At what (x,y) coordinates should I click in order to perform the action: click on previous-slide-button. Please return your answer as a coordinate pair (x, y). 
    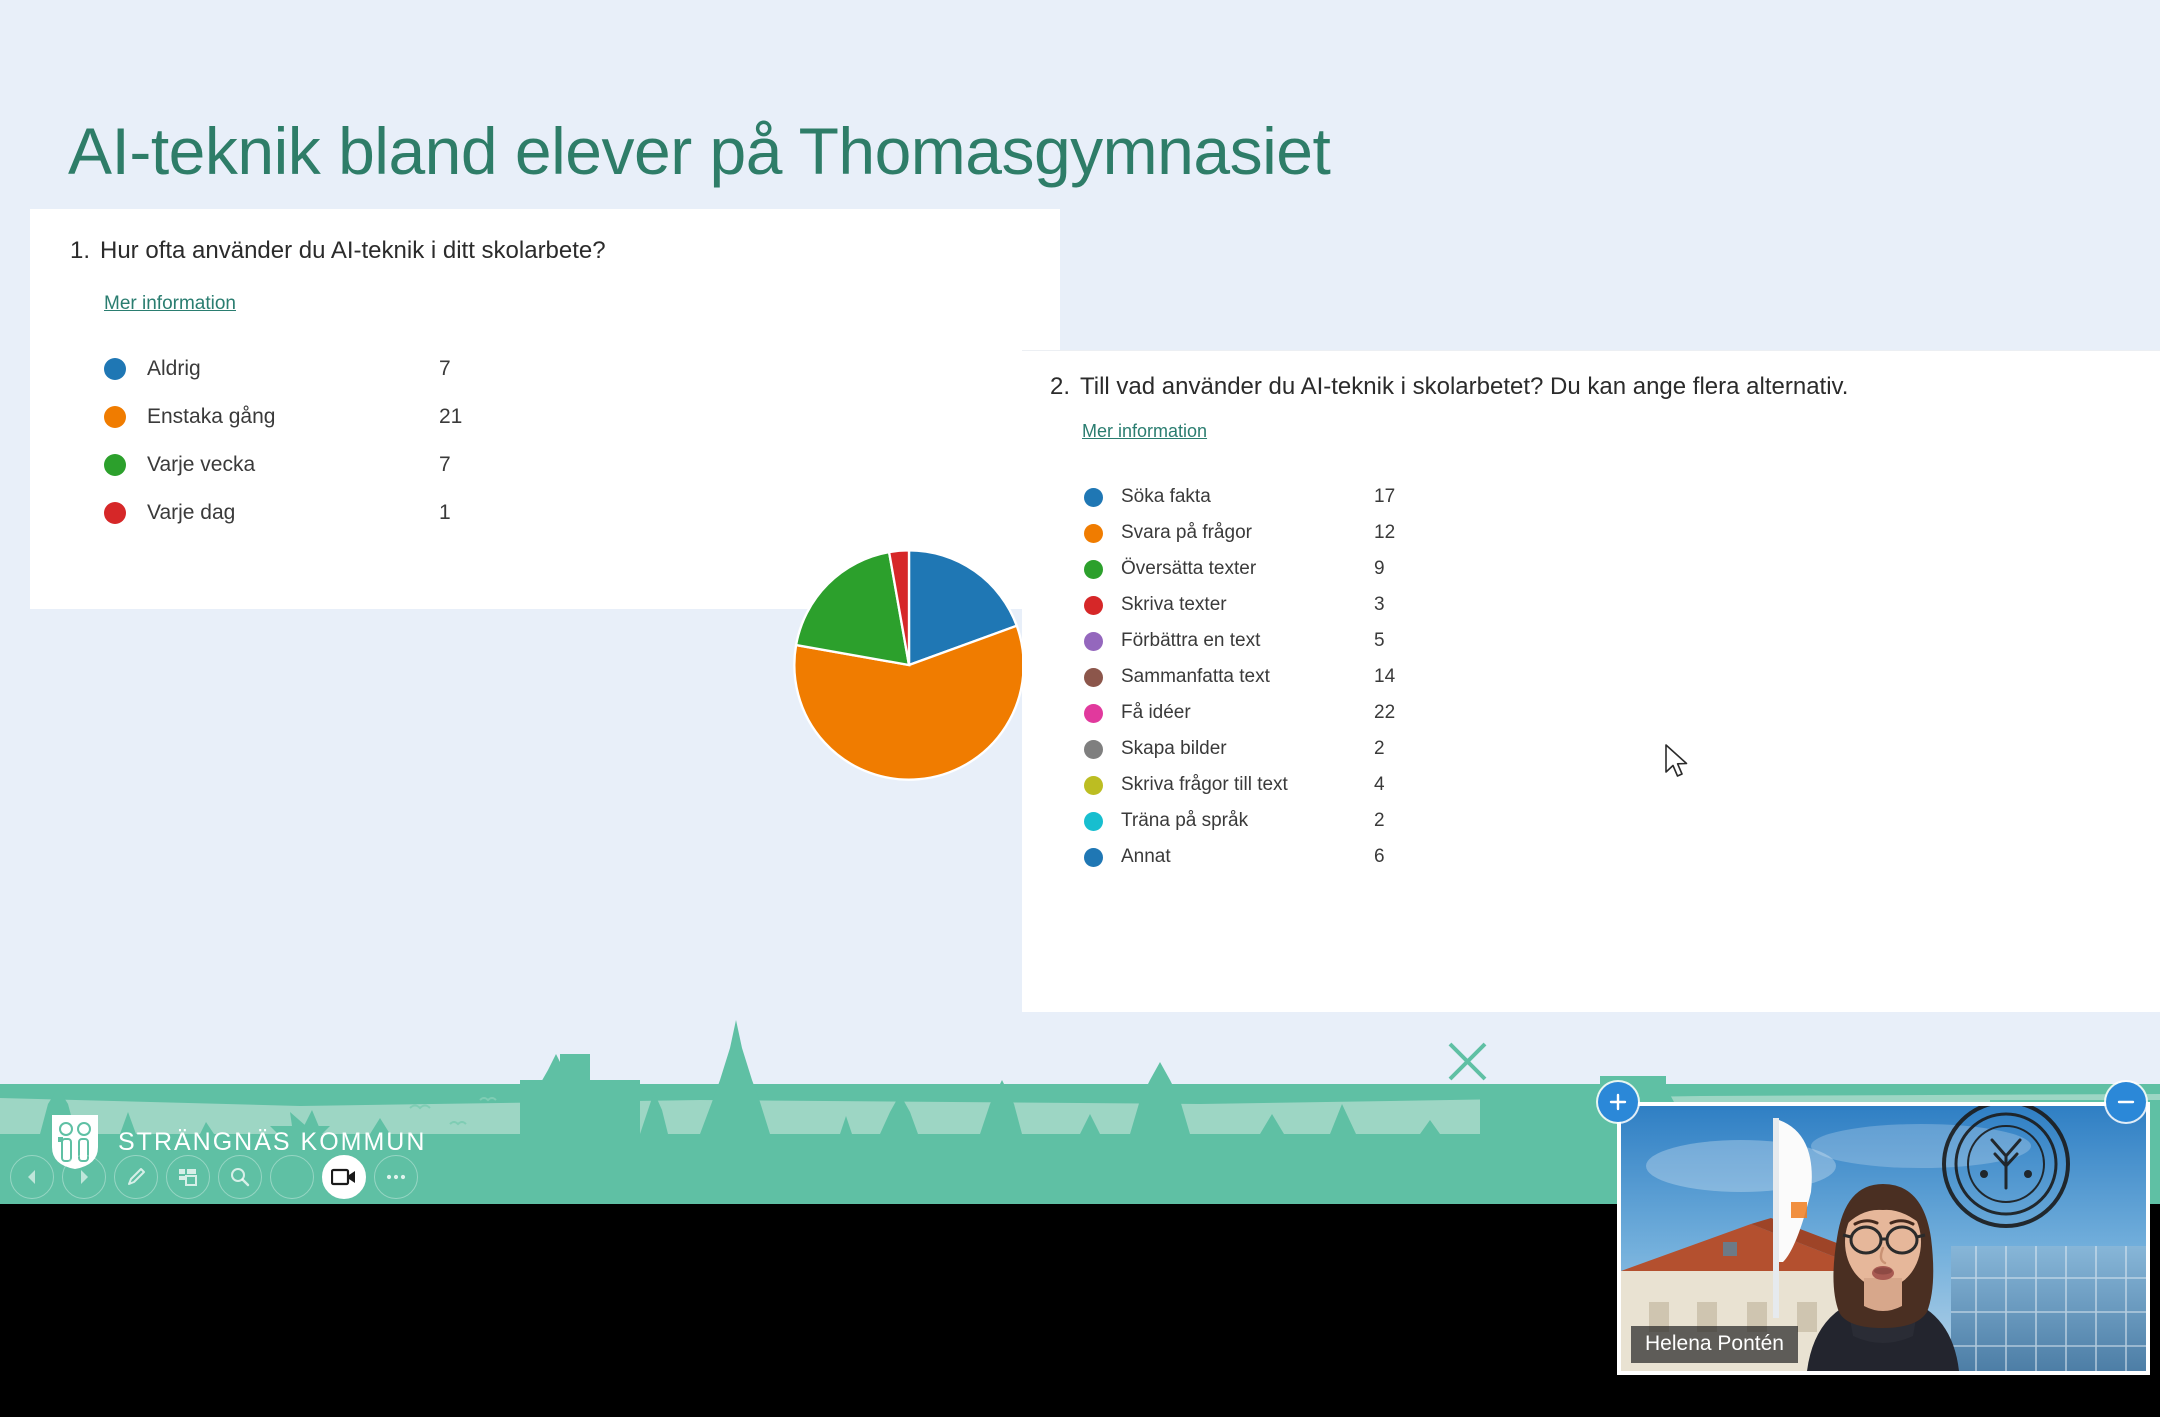
    Looking at the image, I should click on (32, 1177).